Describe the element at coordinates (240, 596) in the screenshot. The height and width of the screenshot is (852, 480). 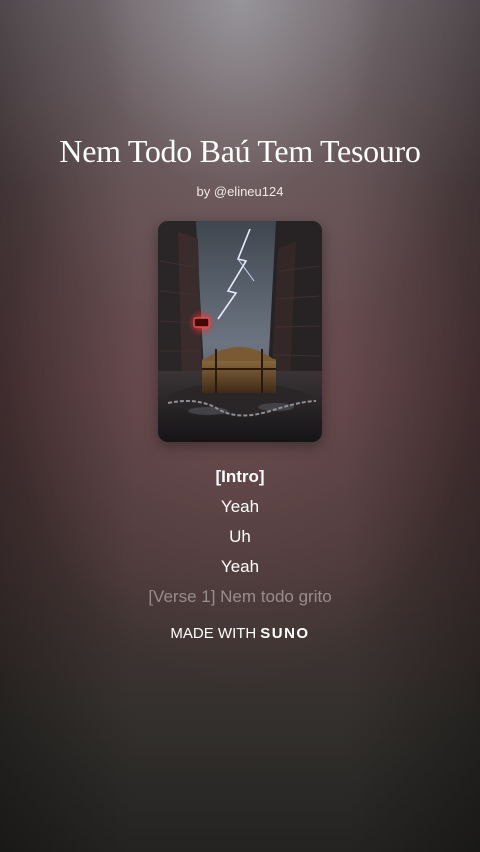
I see `lyric-line-upcoming: [Verse 1] Nem todo grito` at that location.